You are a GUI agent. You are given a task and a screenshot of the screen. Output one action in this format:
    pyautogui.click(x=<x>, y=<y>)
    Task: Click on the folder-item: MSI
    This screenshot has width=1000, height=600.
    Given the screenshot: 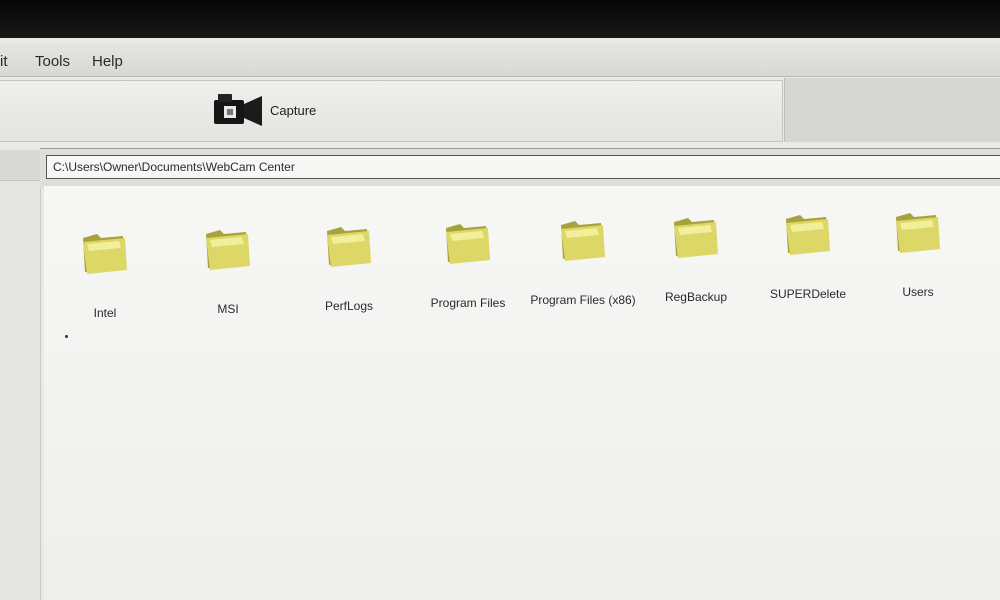 What is the action you would take?
    pyautogui.click(x=228, y=282)
    